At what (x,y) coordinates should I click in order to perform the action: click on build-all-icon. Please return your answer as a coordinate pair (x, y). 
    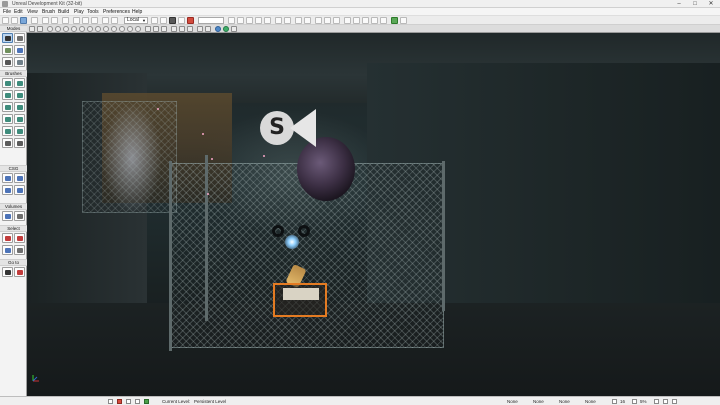
    Looking at the image, I should click on (267, 20).